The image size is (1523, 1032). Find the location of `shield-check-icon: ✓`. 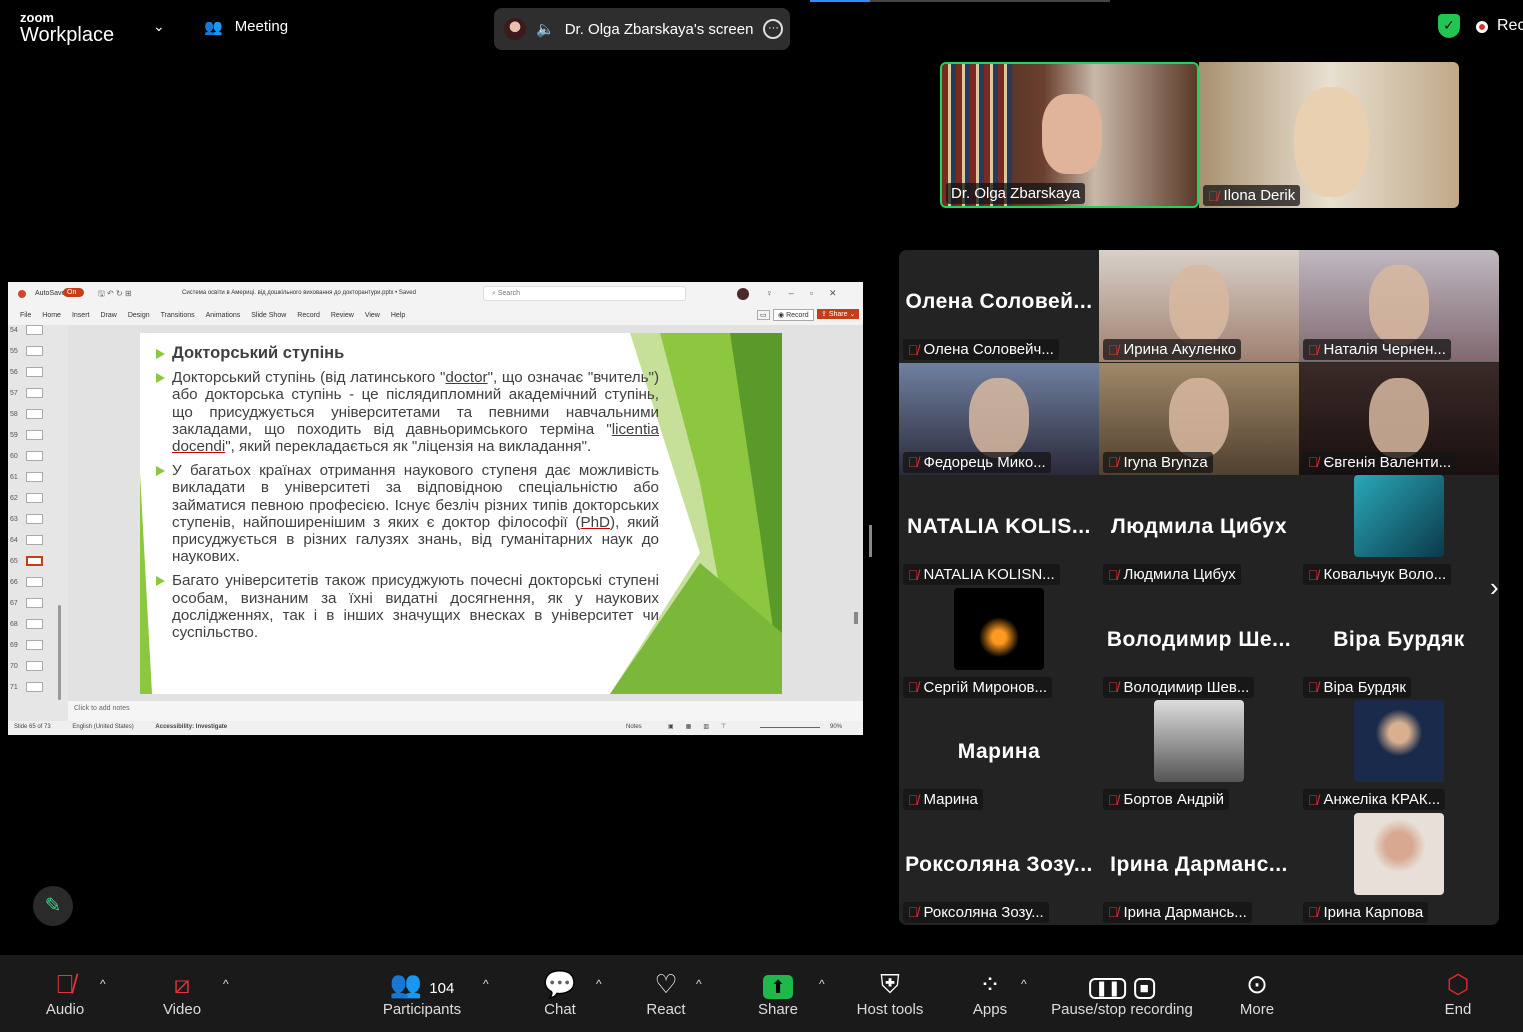

shield-check-icon: ✓ is located at coordinates (1449, 26).